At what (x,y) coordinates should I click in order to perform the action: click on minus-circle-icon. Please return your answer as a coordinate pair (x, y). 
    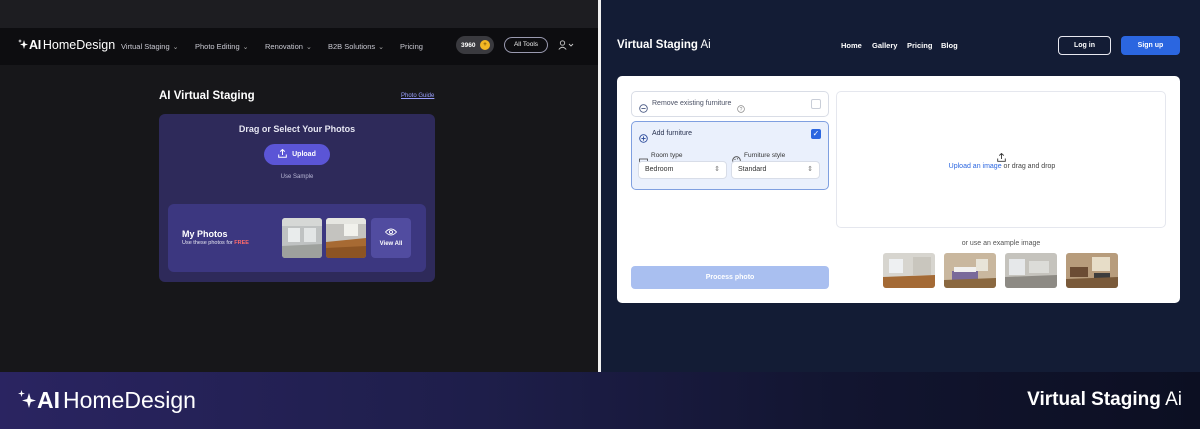
    Looking at the image, I should click on (643, 109).